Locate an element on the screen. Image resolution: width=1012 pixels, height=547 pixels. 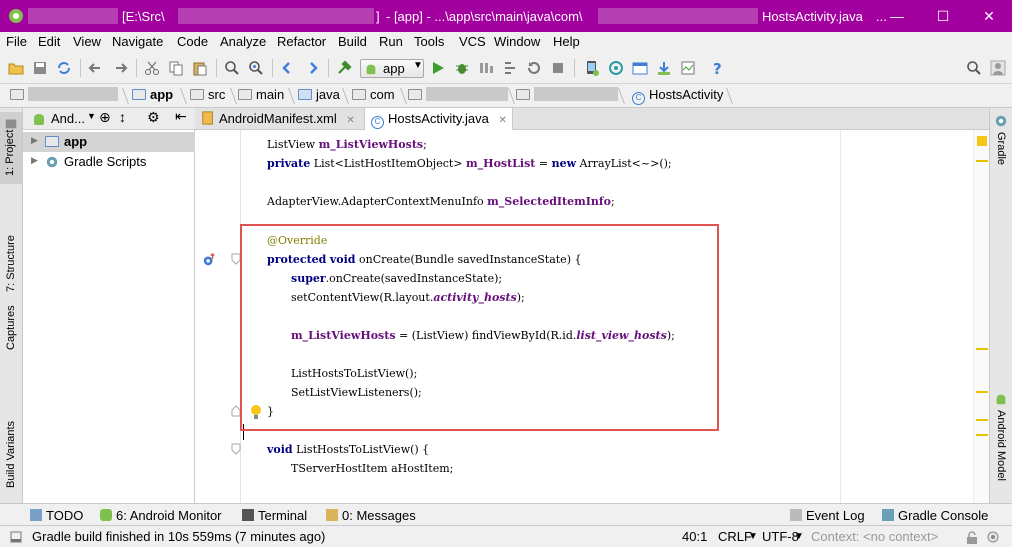
open-folder-icon is located at coordinates (16, 68).